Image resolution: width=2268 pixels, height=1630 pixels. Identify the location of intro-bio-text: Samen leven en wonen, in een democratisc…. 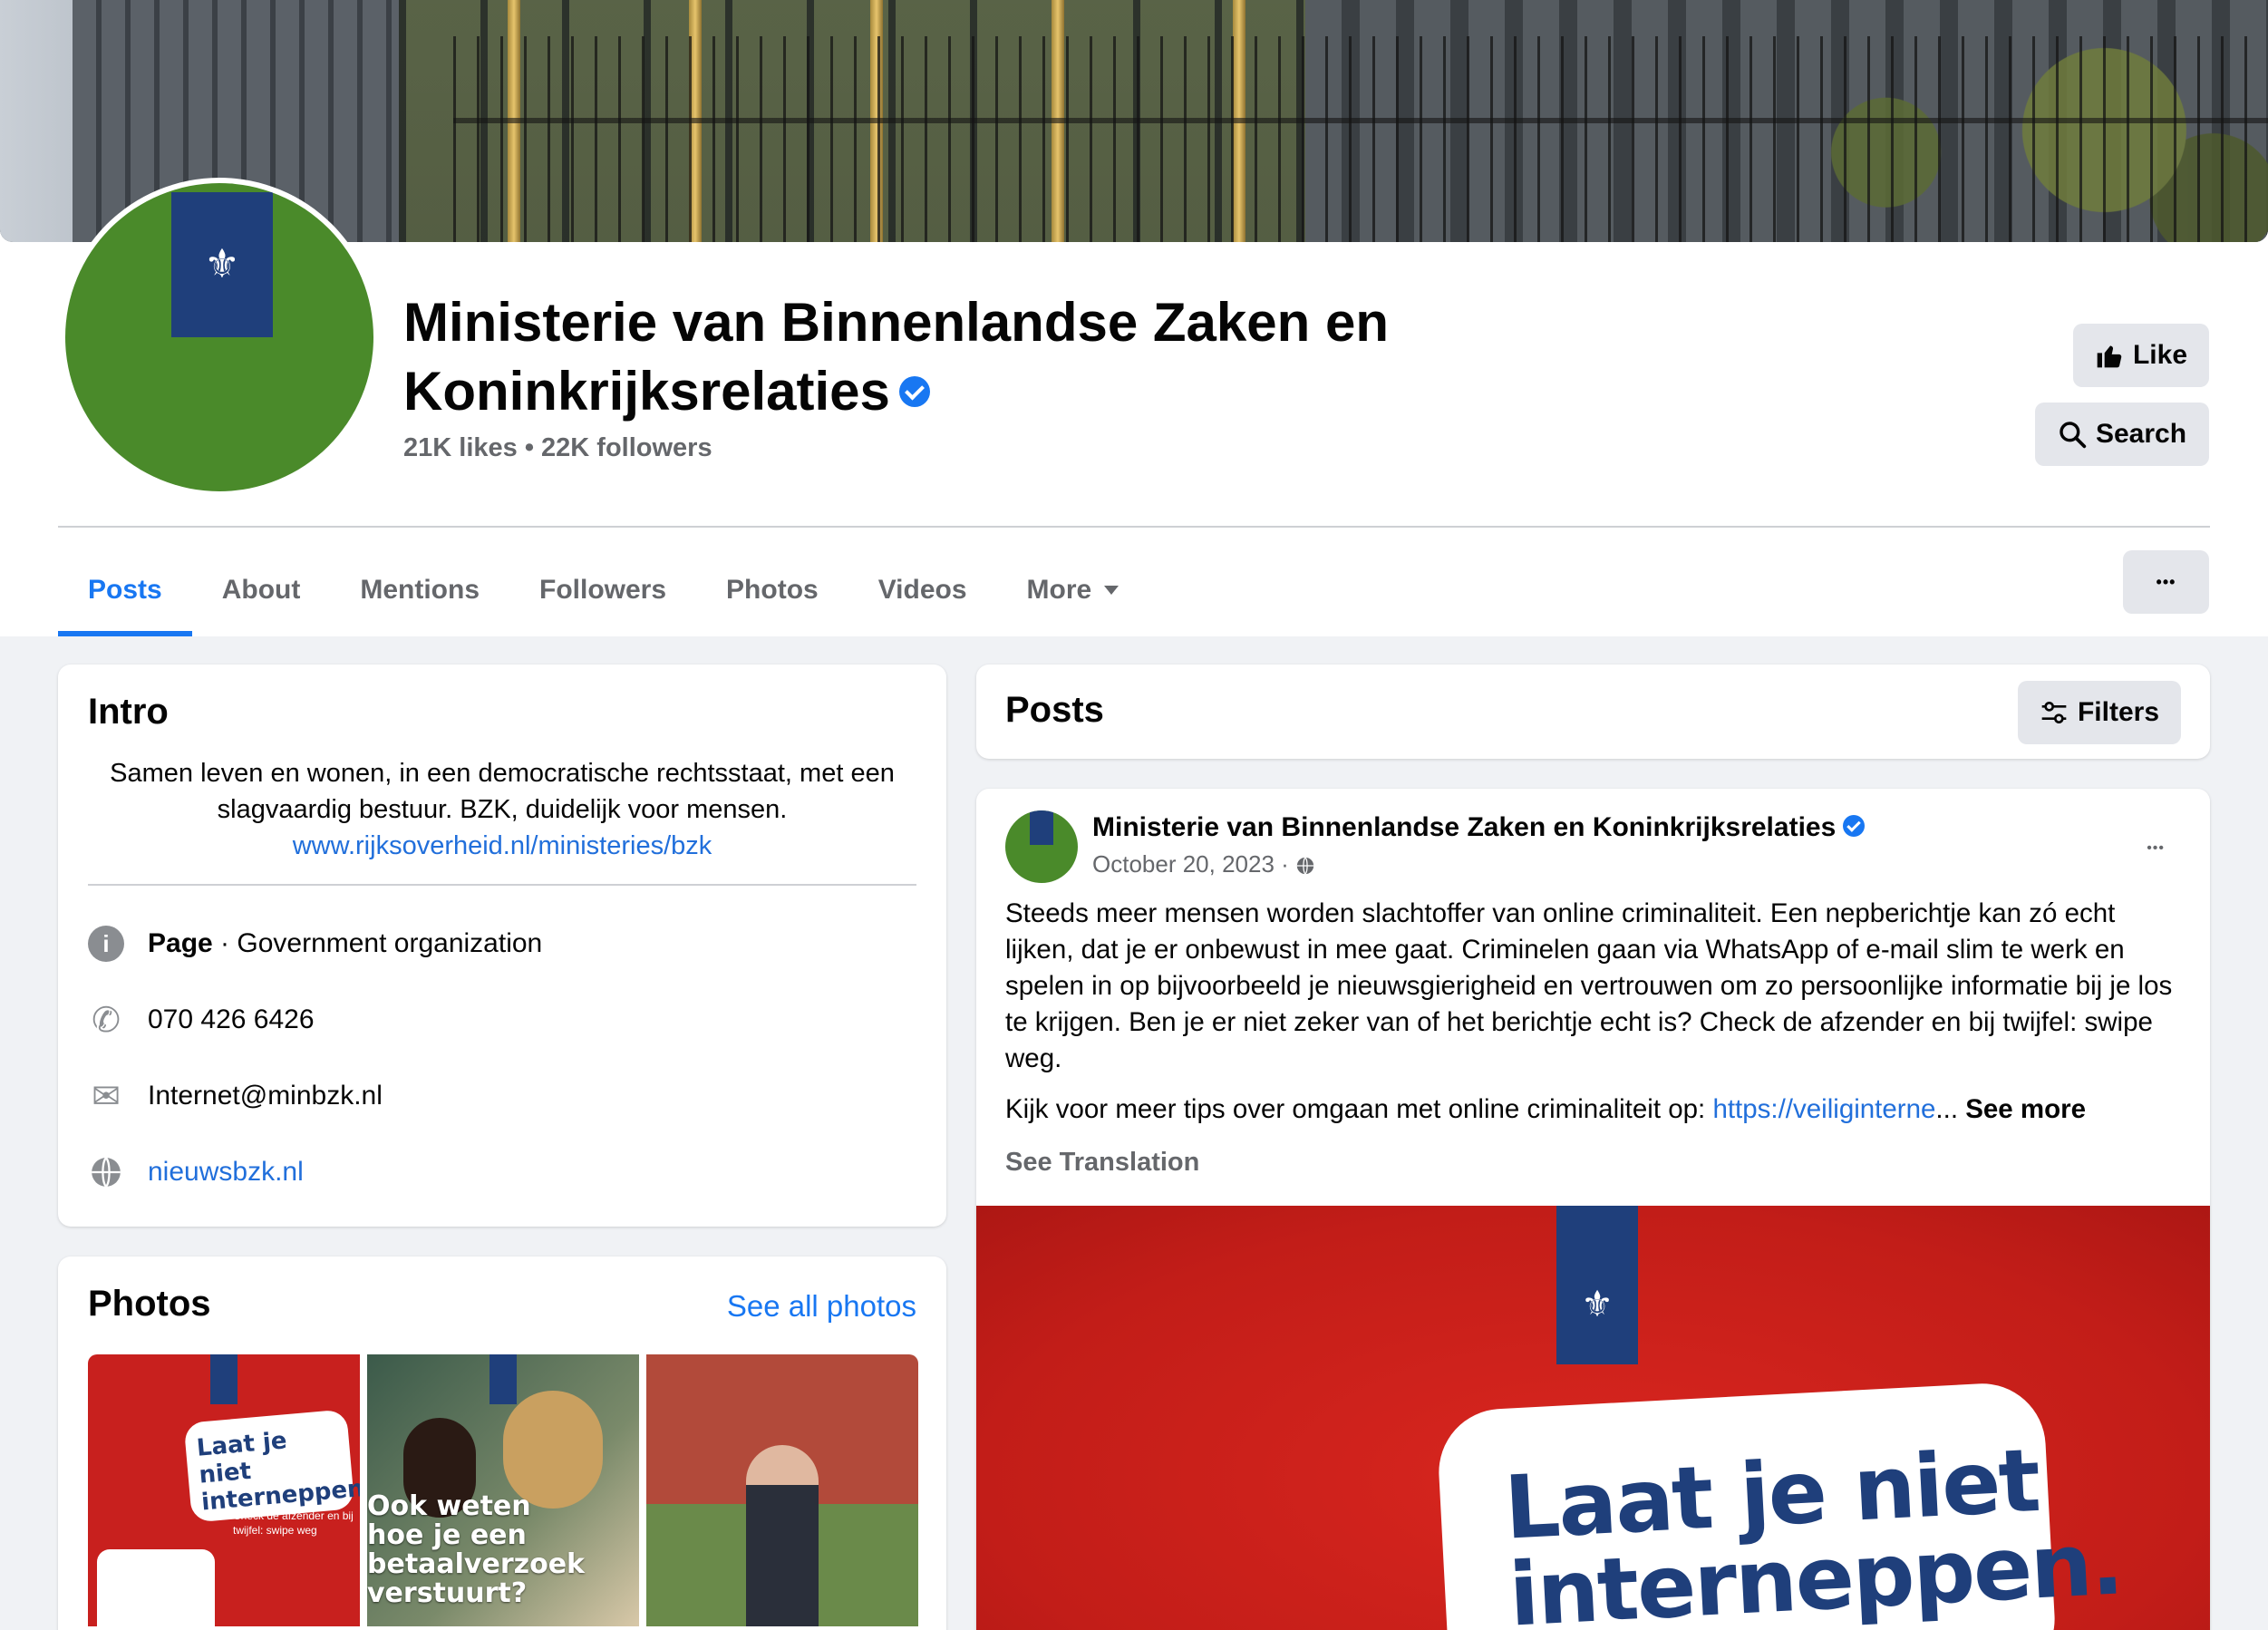
(503, 792).